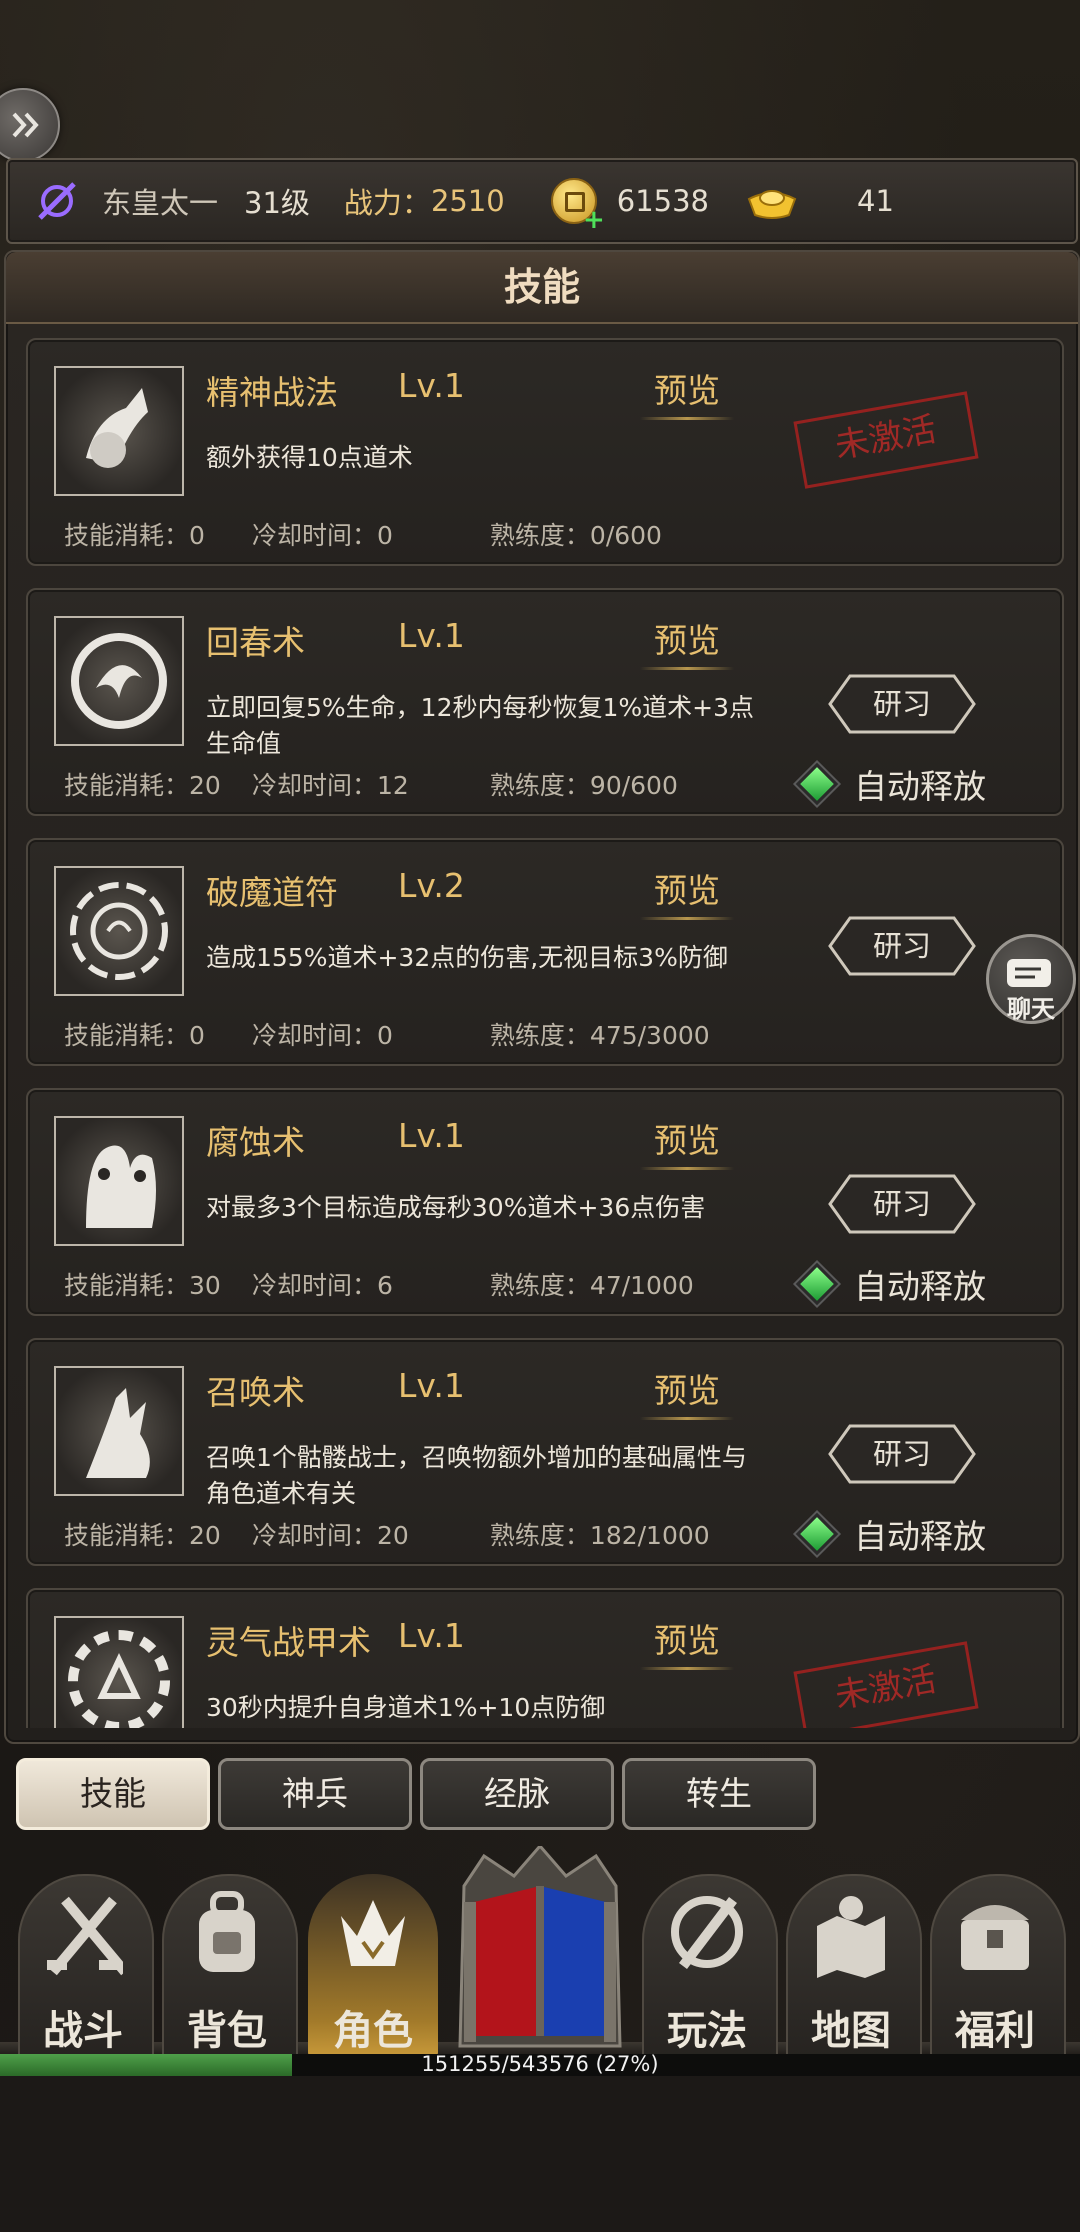 This screenshot has width=1080, height=2232. What do you see at coordinates (113, 1794) in the screenshot?
I see `tab-0: 技能` at bounding box center [113, 1794].